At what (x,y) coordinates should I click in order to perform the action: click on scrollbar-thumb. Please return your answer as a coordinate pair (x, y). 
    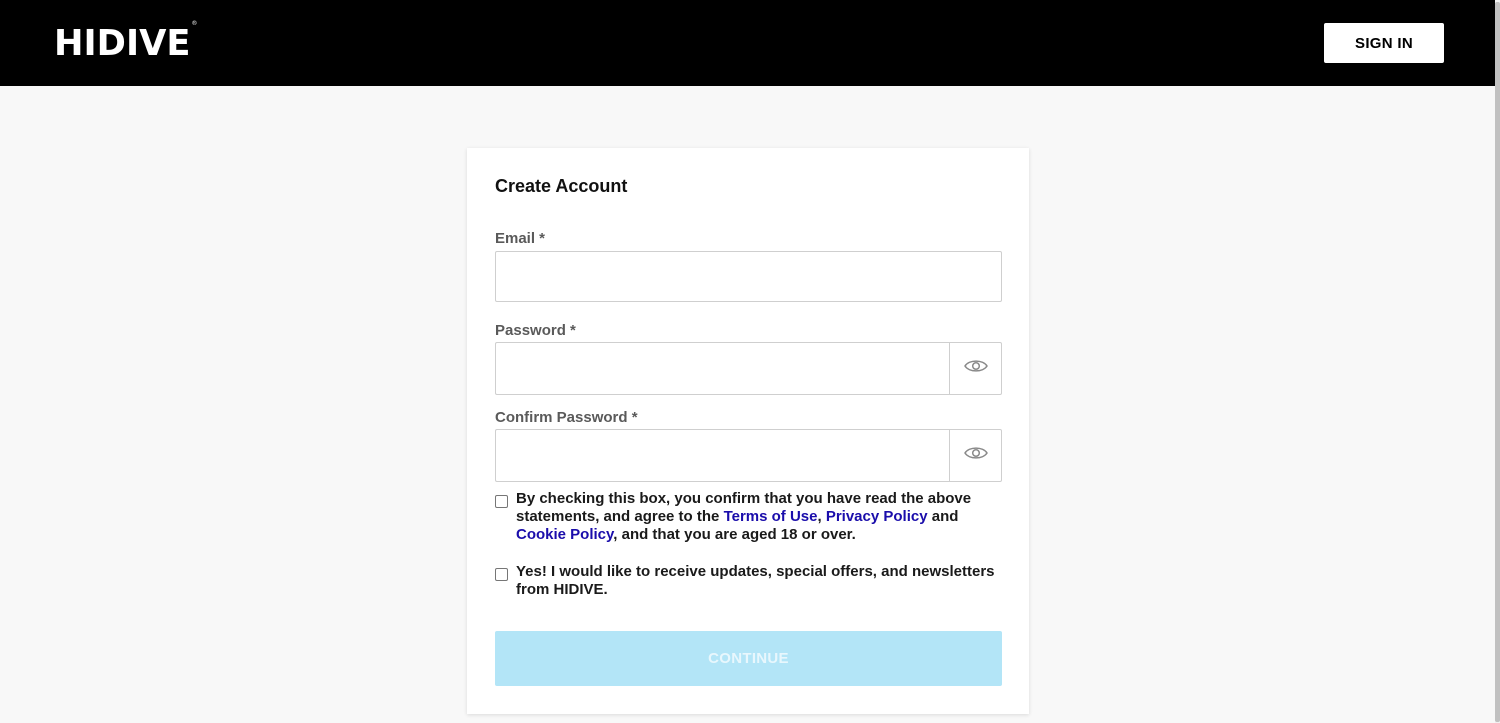
    Looking at the image, I should click on (1497, 362).